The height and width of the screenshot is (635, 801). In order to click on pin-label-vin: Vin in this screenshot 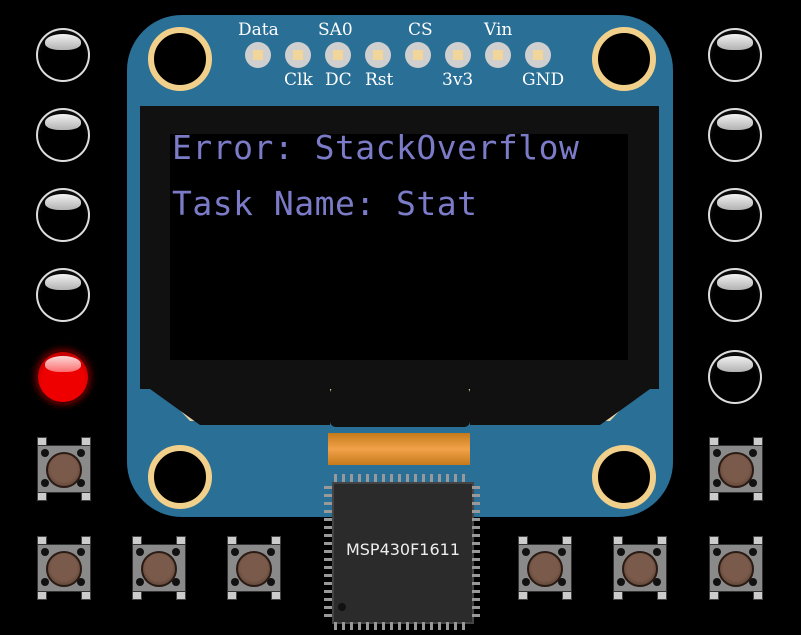, I will do `click(498, 30)`.